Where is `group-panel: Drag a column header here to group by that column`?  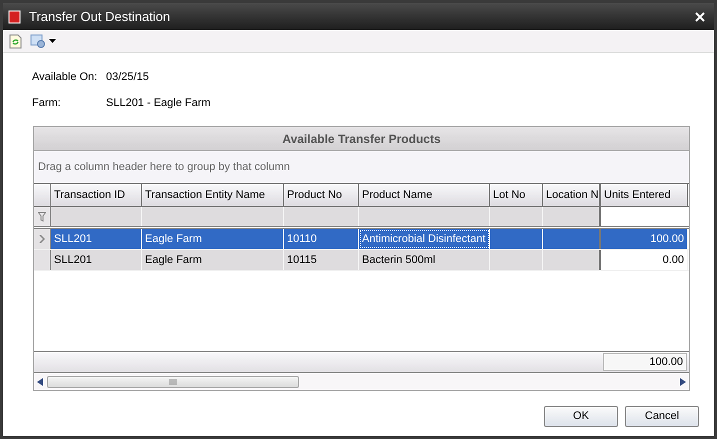 group-panel: Drag a column header here to group by that column is located at coordinates (361, 167).